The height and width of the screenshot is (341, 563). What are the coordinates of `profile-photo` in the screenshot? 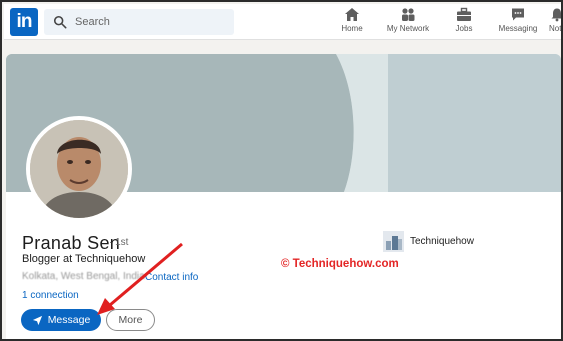 It's located at (79, 169).